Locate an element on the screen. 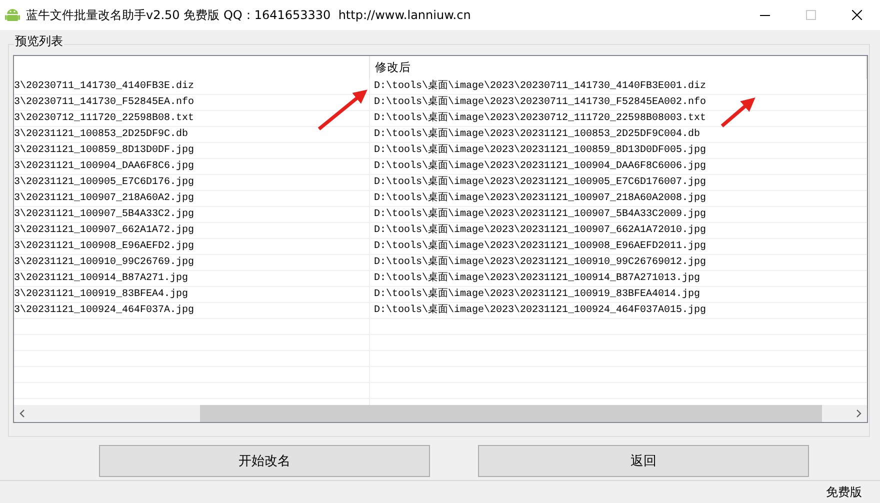  table-cell-text: 3\20231121_100905_E7C6D176.jpg is located at coordinates (105, 183).